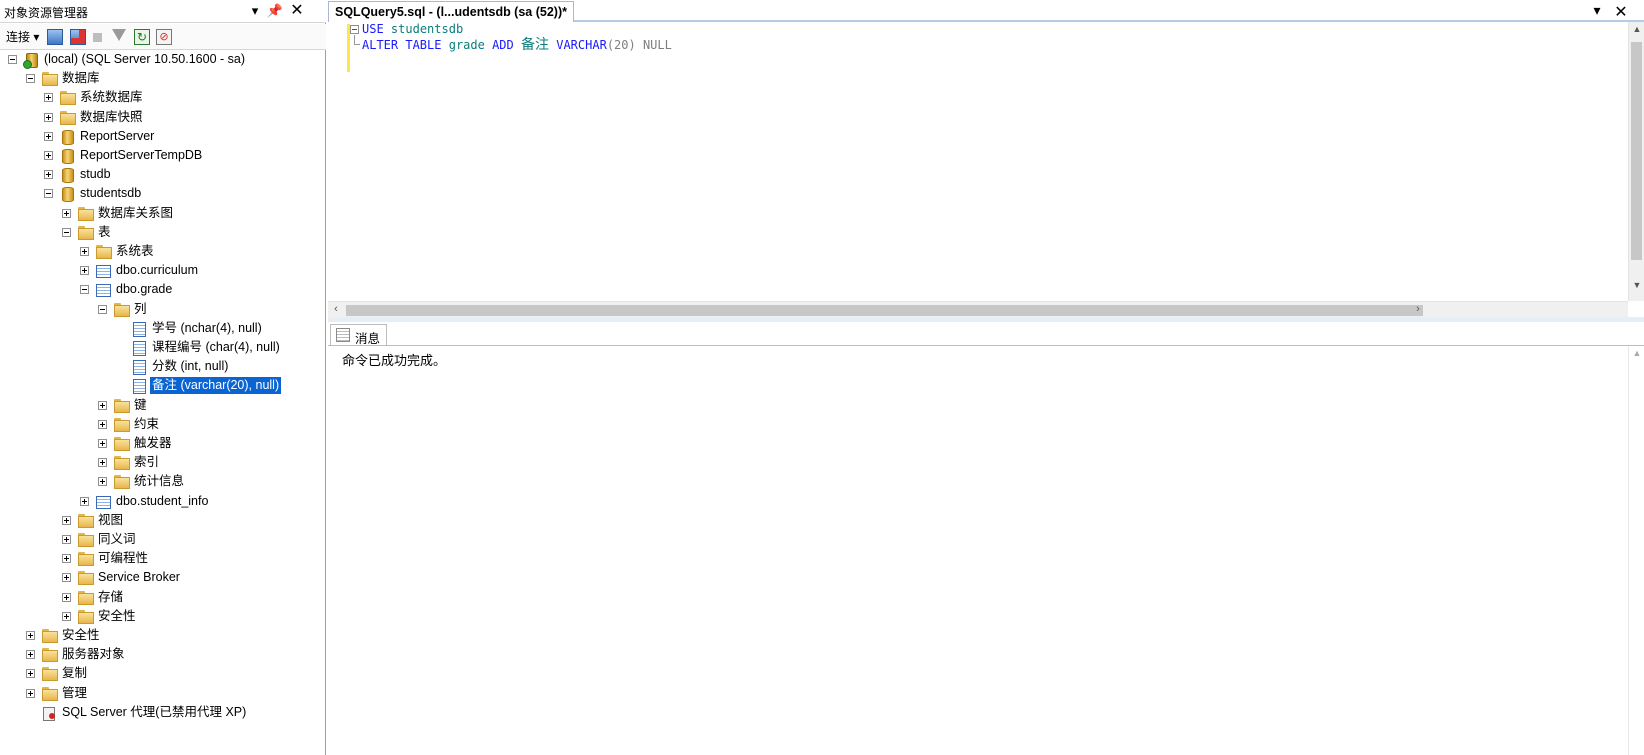 The height and width of the screenshot is (755, 1644). What do you see at coordinates (162, 539) in the screenshot?
I see `tree-node: 同义词` at bounding box center [162, 539].